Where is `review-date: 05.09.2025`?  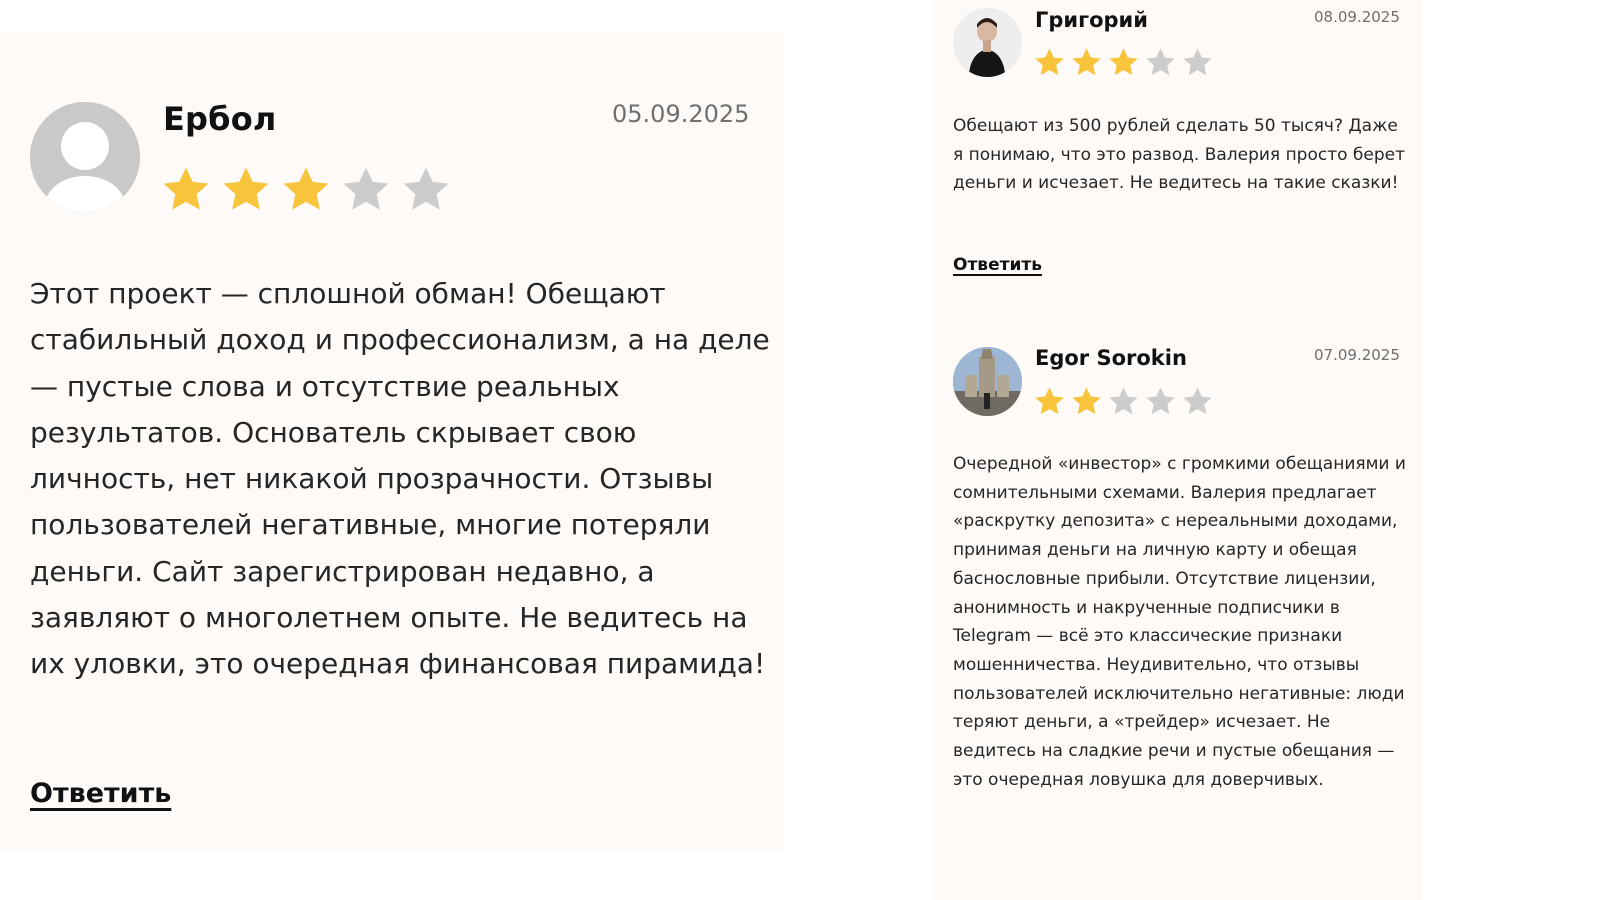
review-date: 05.09.2025 is located at coordinates (681, 114).